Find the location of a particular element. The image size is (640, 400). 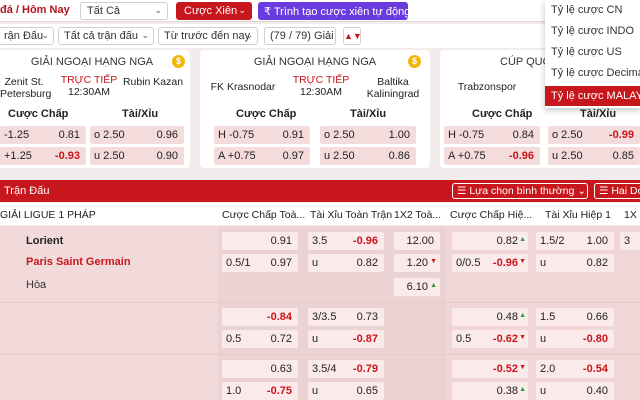

odds-cell: 0.38 ▲ is located at coordinates (490, 391).